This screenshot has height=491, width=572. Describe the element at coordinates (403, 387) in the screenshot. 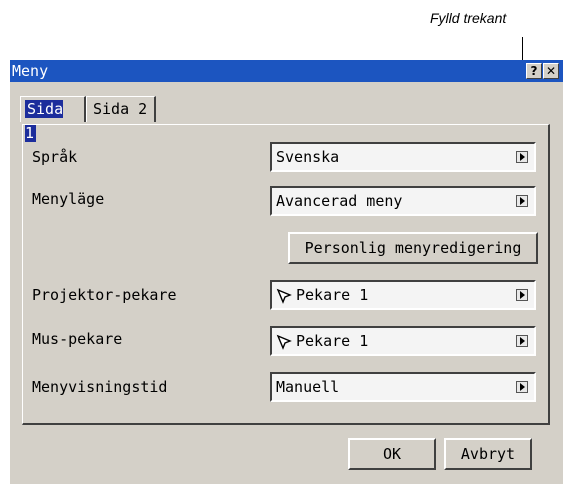

I see `menu-display-time-select: Manuell` at that location.